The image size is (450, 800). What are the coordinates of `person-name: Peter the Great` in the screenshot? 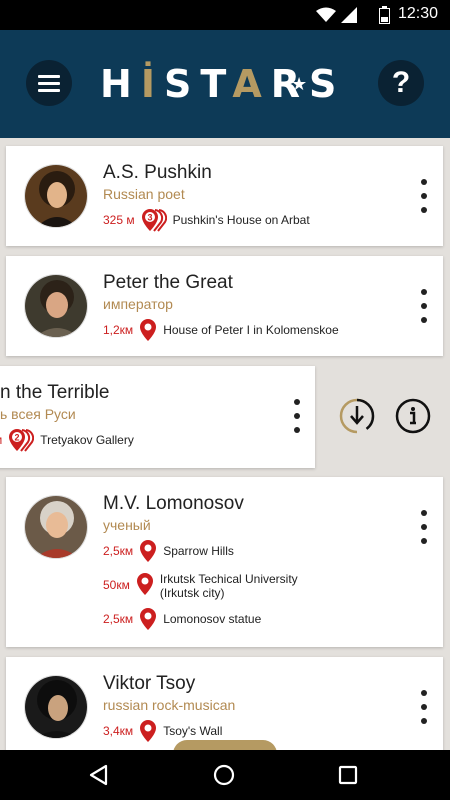 It's located at (168, 282).